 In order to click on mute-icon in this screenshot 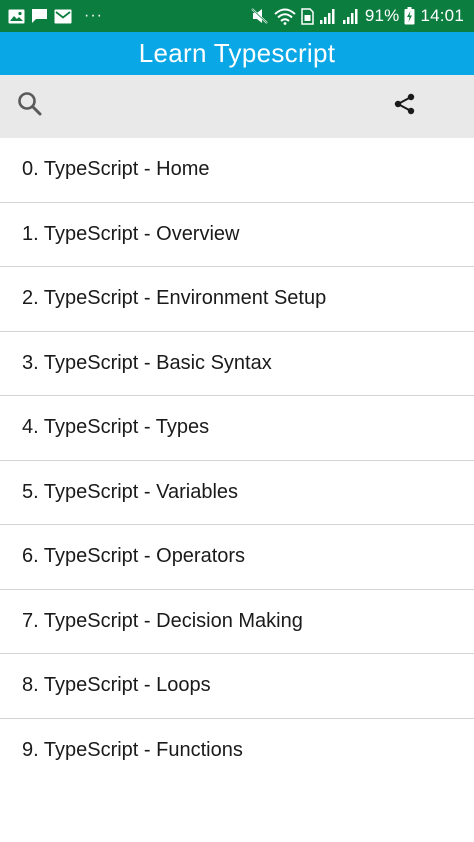, I will do `click(260, 16)`.